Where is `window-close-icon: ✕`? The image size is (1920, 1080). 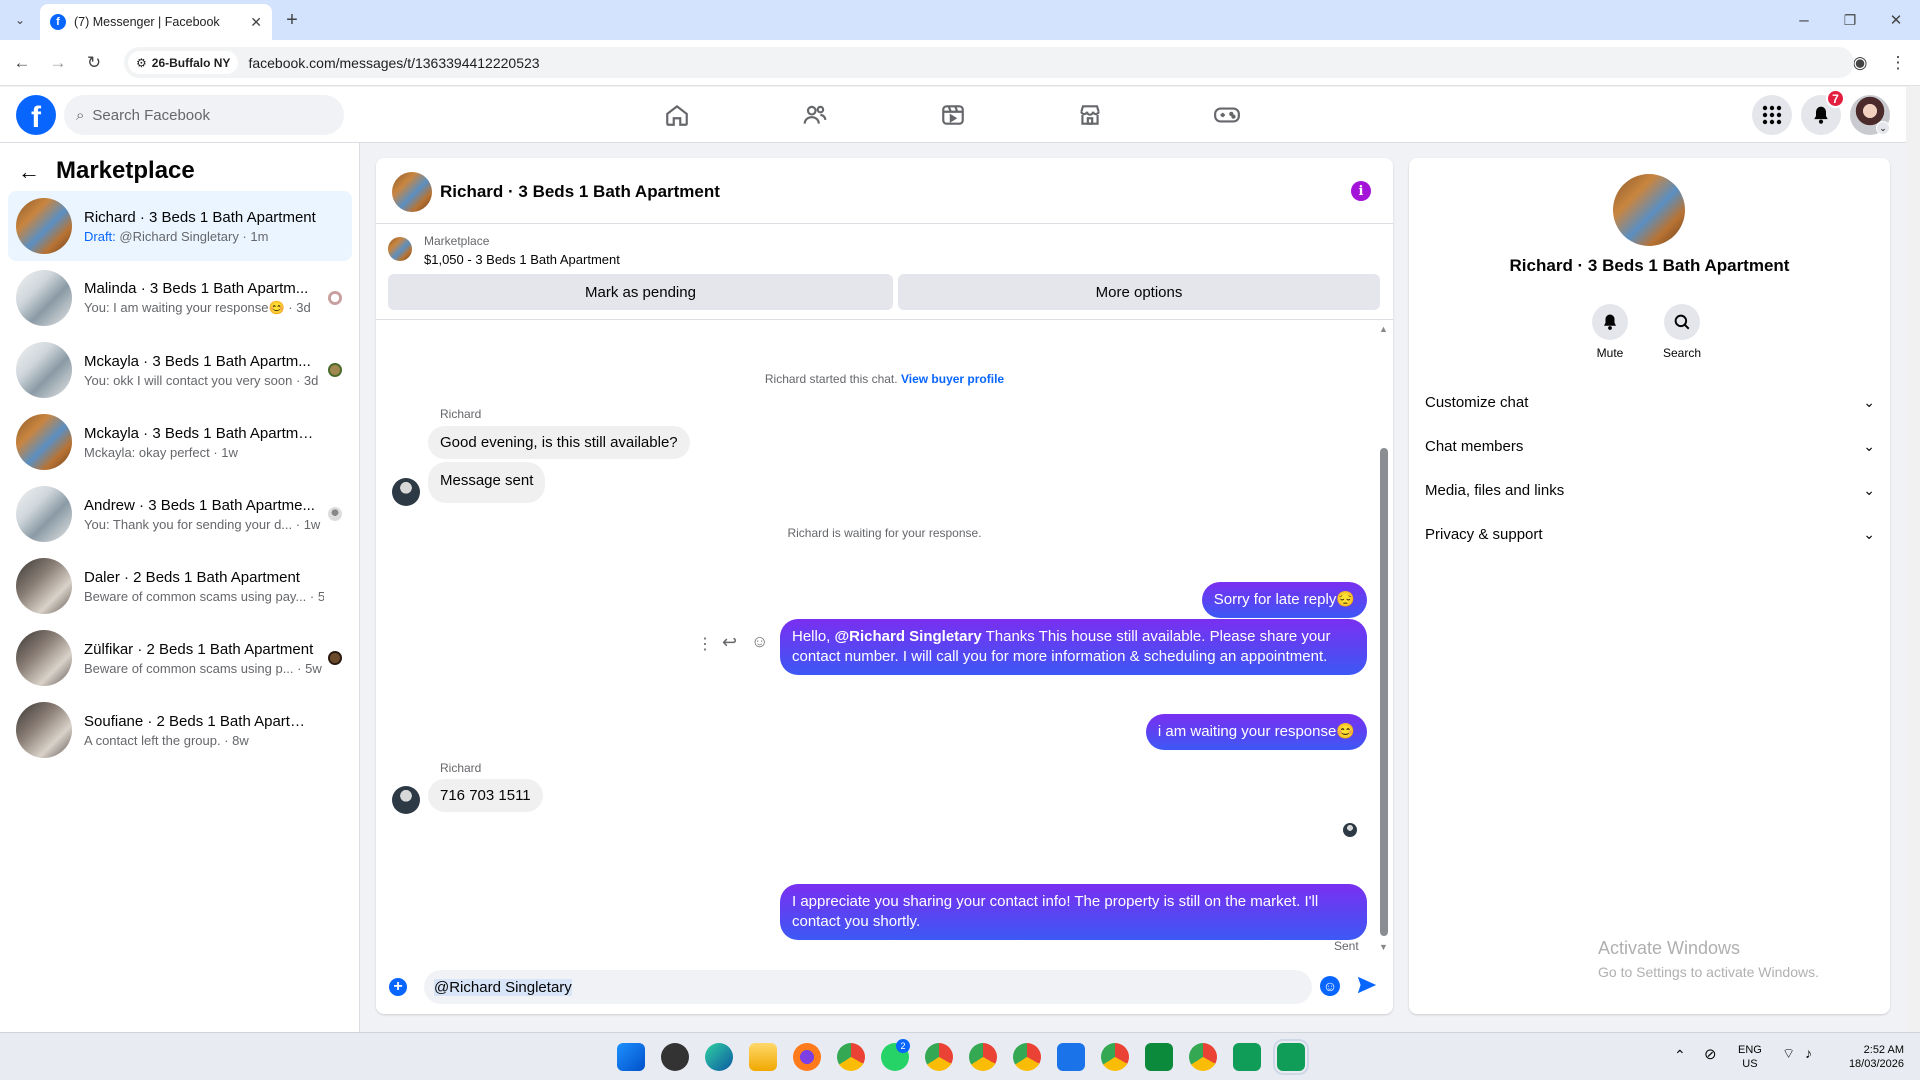 window-close-icon: ✕ is located at coordinates (1896, 20).